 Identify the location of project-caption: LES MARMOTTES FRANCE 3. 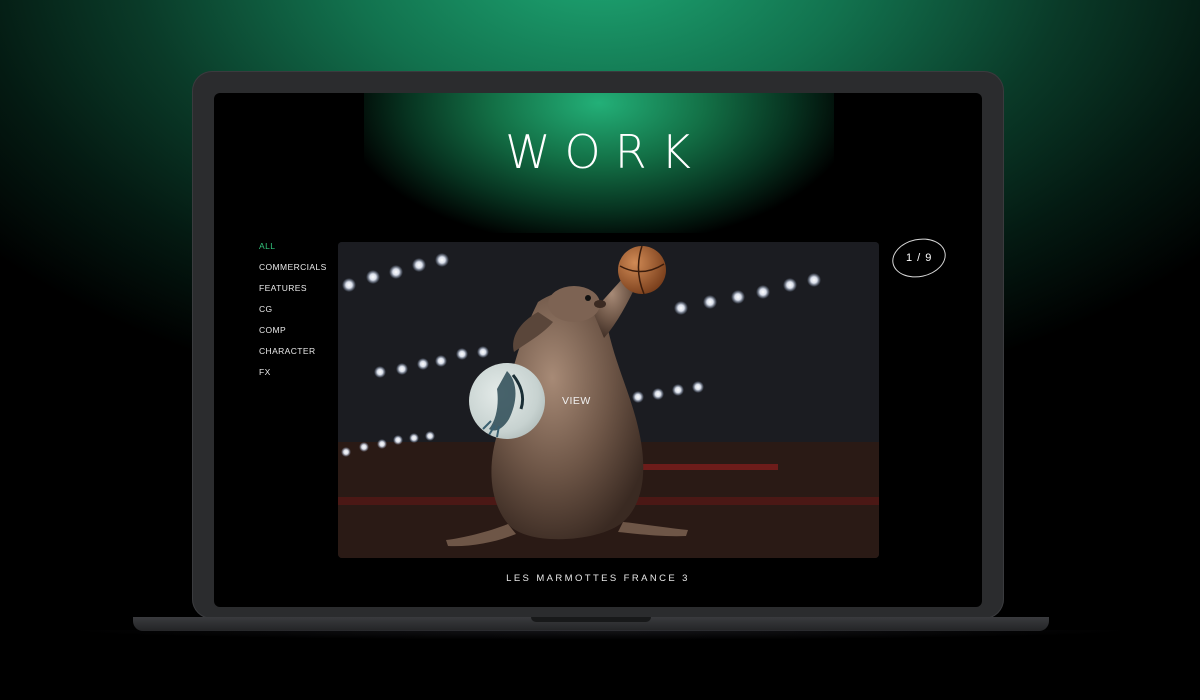
(598, 578).